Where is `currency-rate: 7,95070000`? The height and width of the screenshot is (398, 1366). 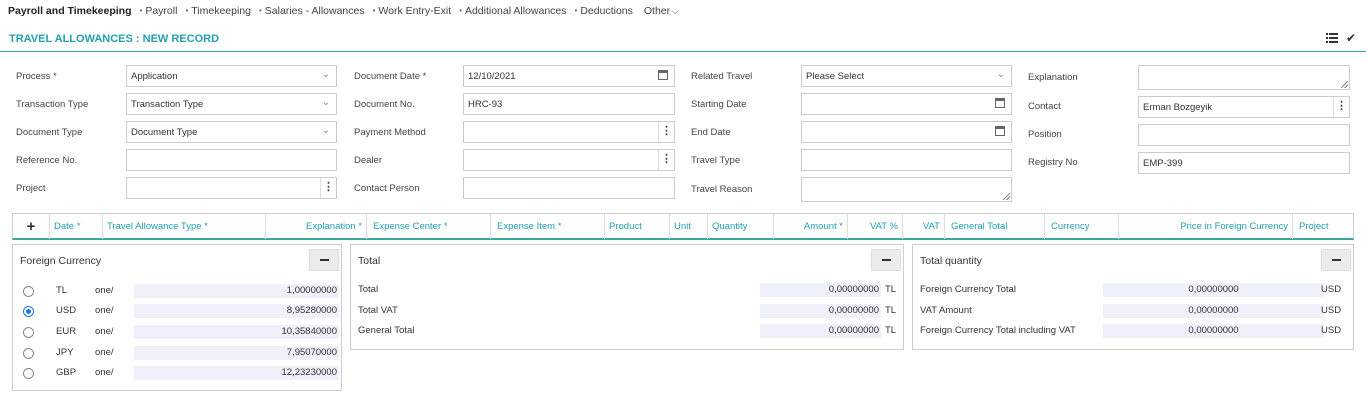 currency-rate: 7,95070000 is located at coordinates (236, 353).